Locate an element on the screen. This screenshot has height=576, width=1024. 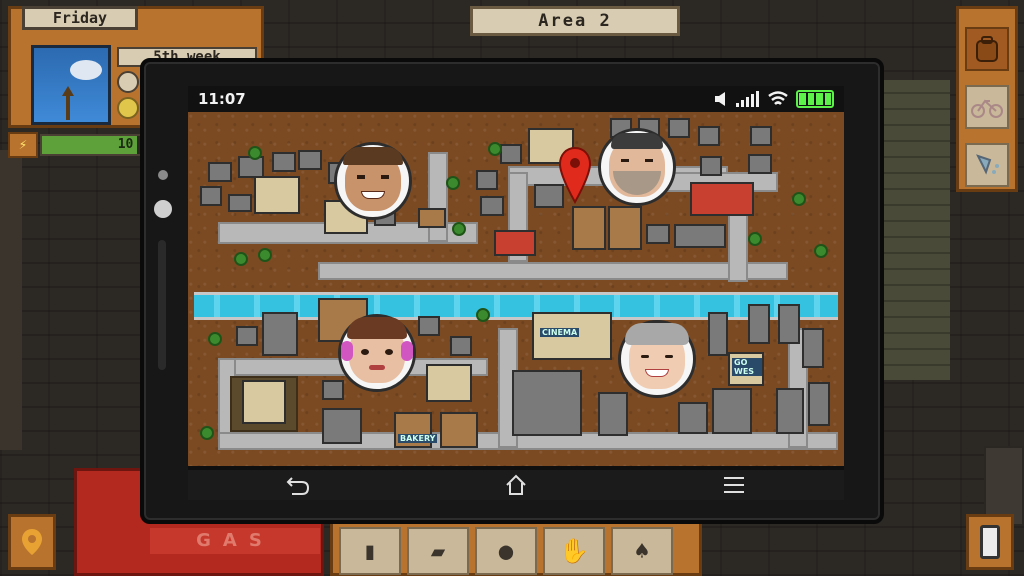
shack is located at coordinates (432, 218).